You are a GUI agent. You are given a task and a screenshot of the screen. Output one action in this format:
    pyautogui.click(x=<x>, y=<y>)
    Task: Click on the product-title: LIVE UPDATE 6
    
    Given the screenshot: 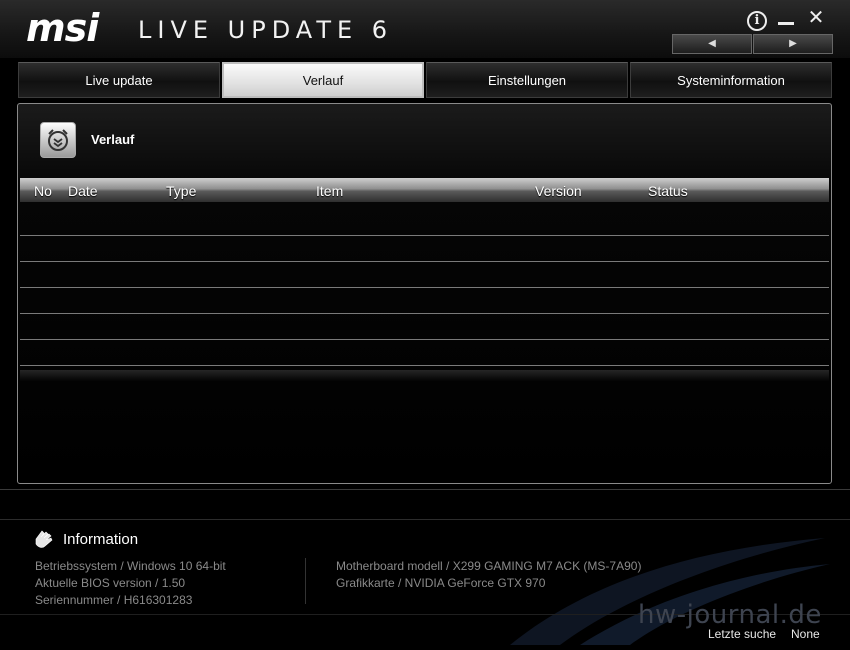 What is the action you would take?
    pyautogui.click(x=266, y=30)
    